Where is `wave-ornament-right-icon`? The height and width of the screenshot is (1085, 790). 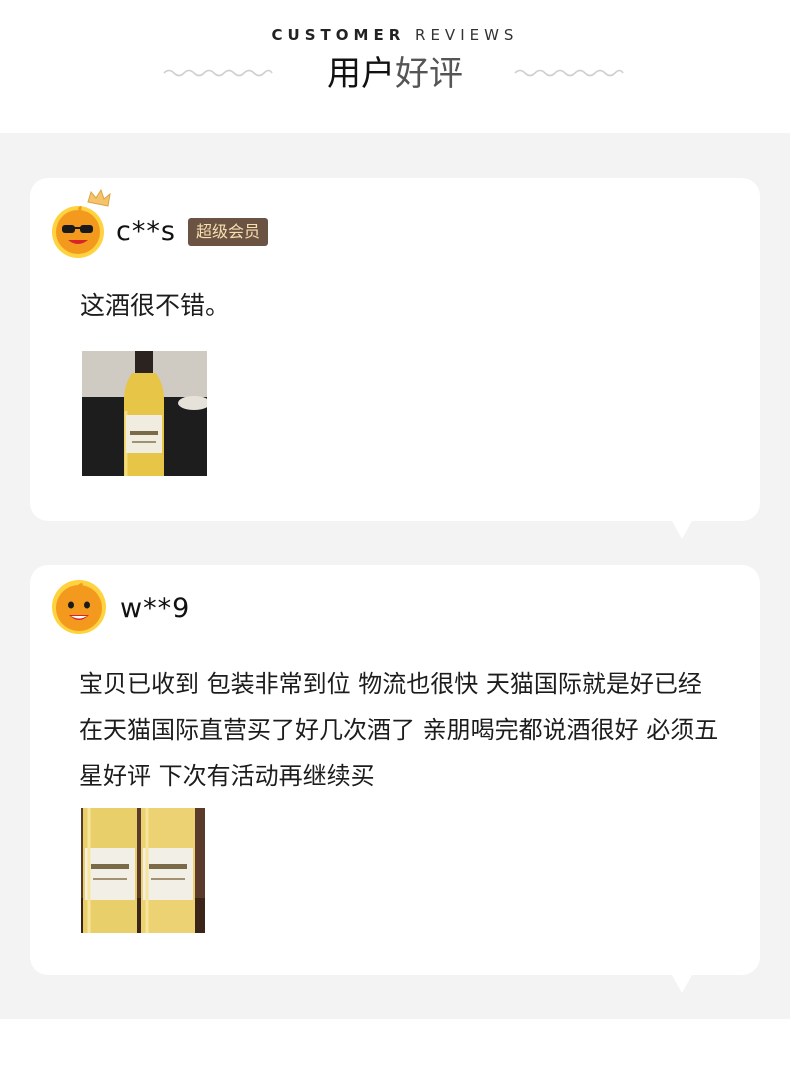
wave-ornament-right-icon is located at coordinates (569, 73).